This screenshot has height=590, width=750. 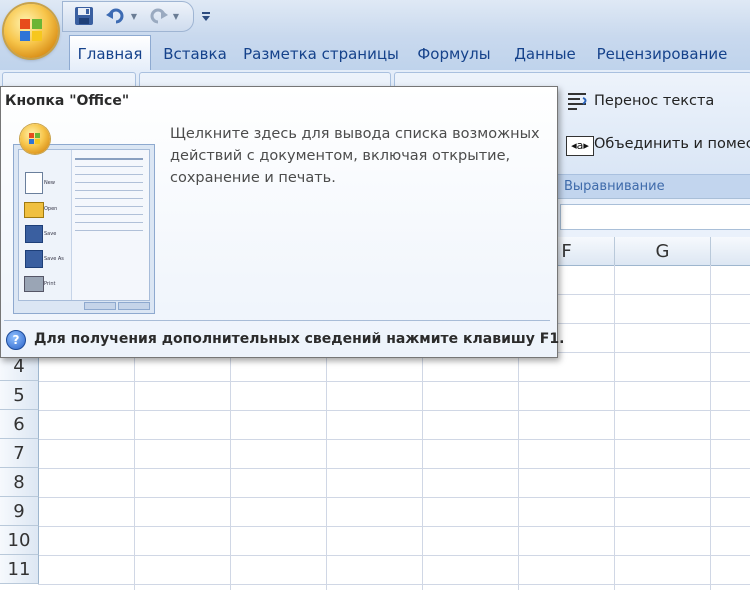 What do you see at coordinates (19, 511) in the screenshot?
I see `row-header-9: 9` at bounding box center [19, 511].